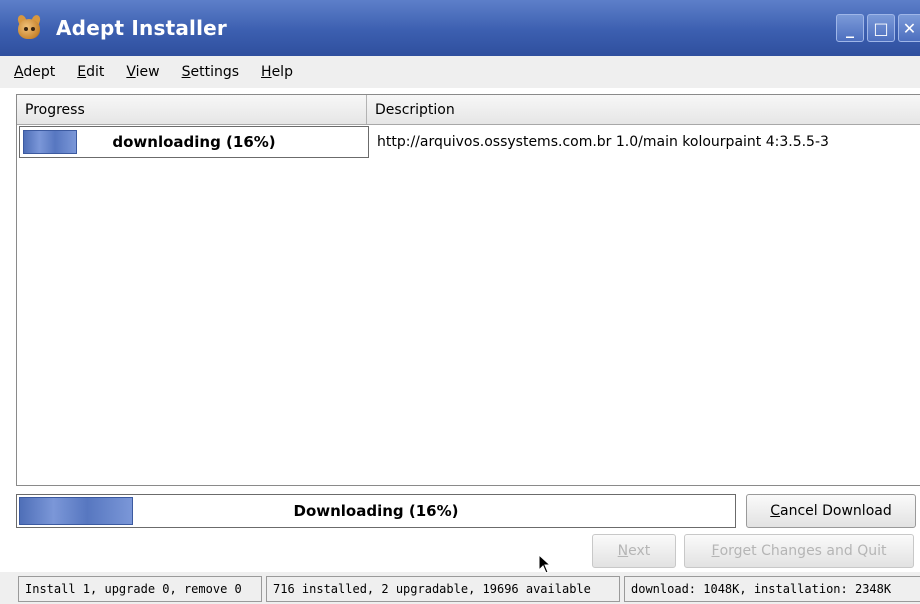  I want to click on cancel-download-button: Cancel Download, so click(831, 511).